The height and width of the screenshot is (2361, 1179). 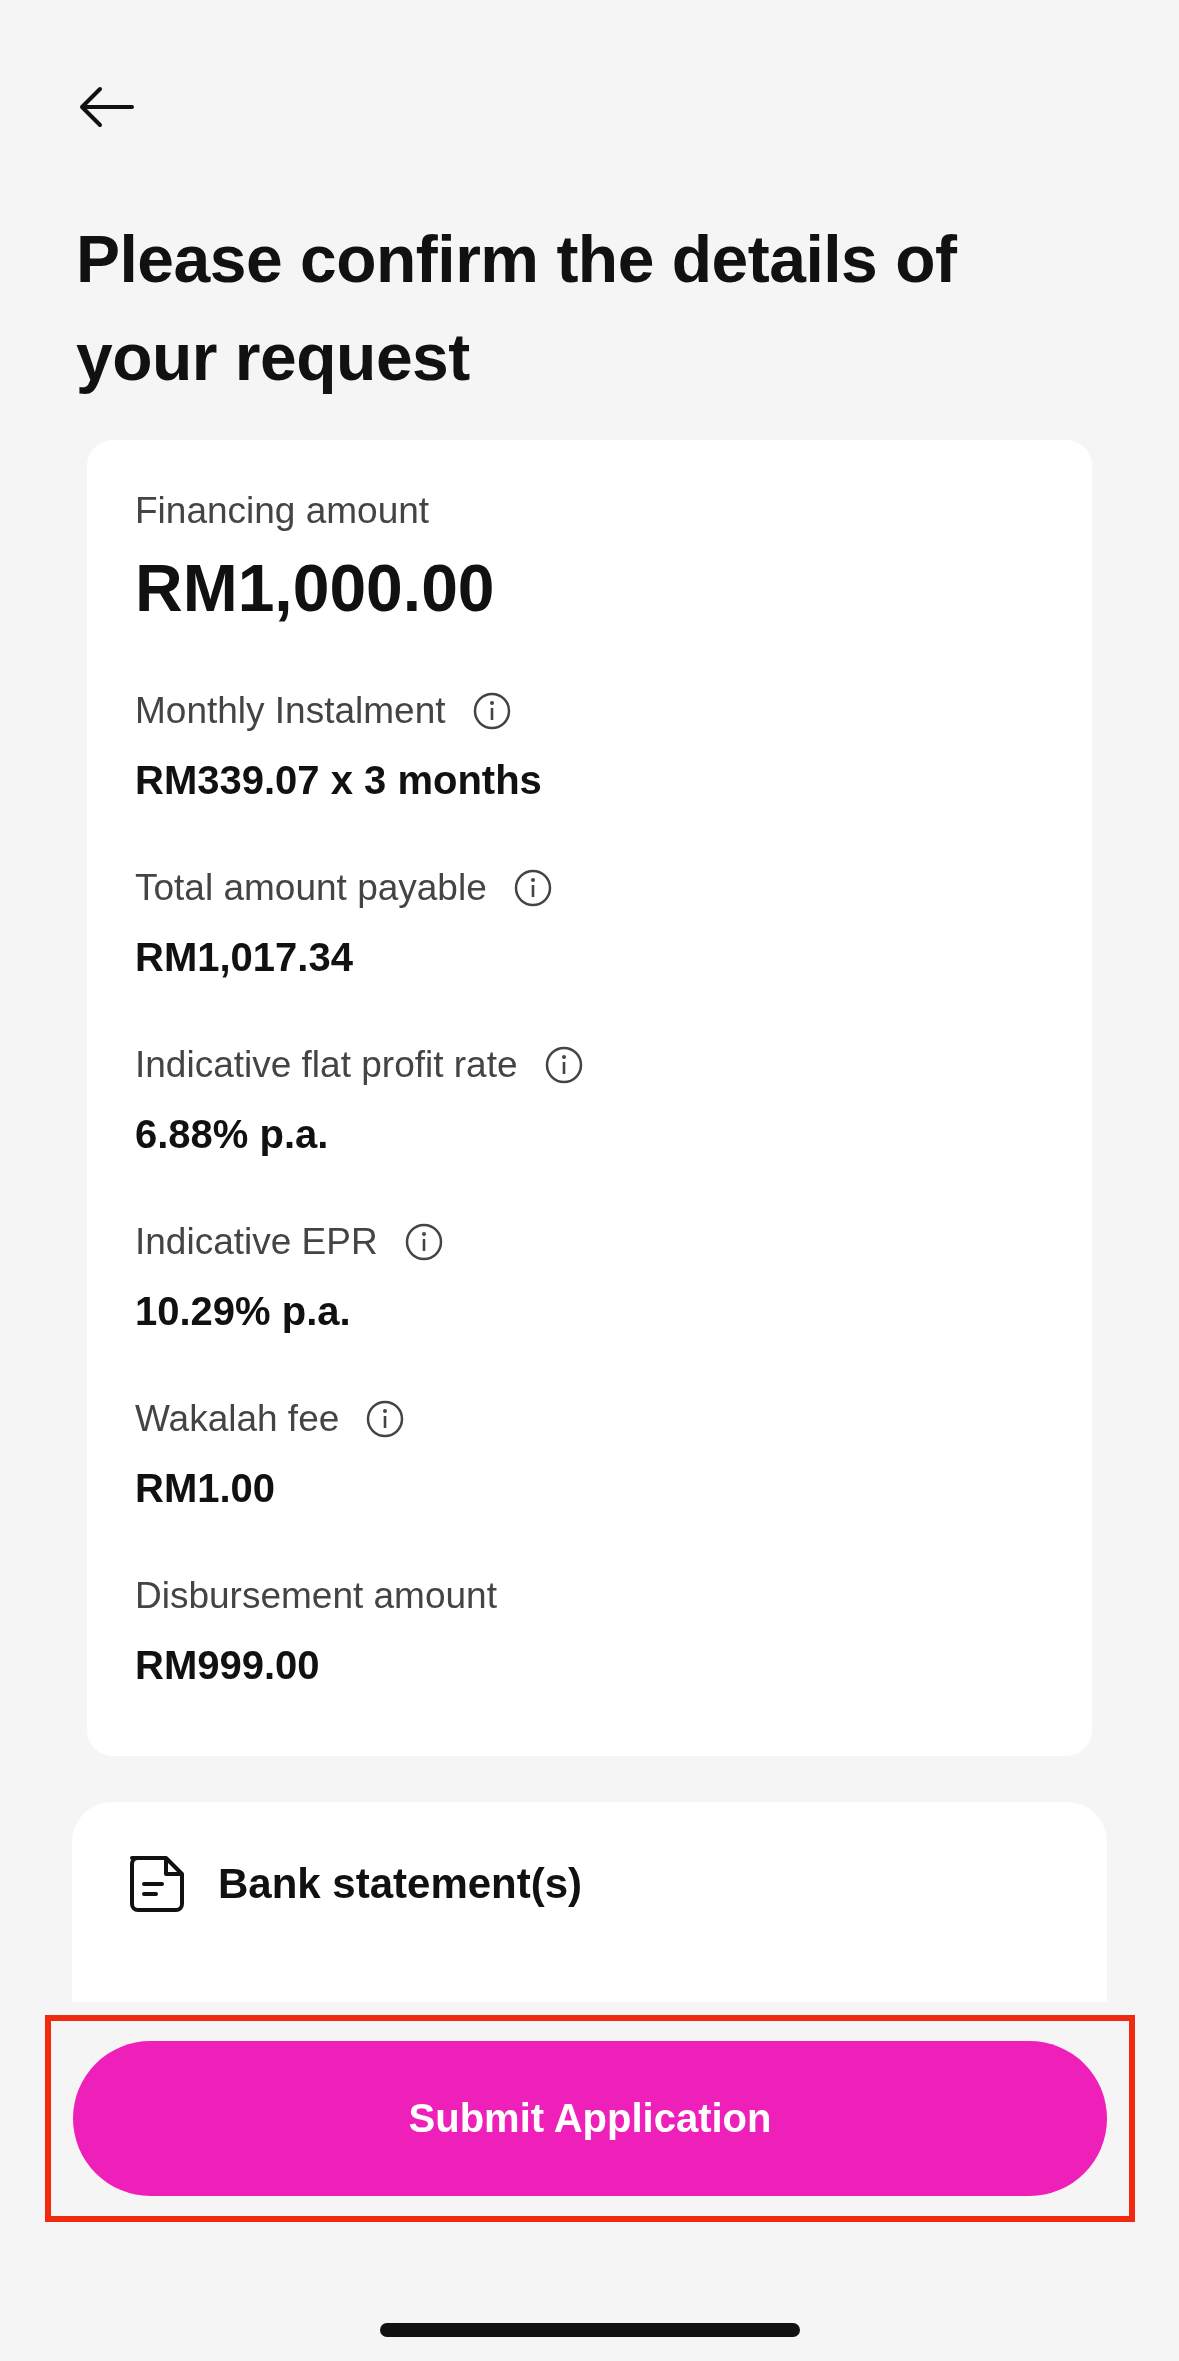 What do you see at coordinates (315, 588) in the screenshot?
I see `amount-value: RM1,000.00` at bounding box center [315, 588].